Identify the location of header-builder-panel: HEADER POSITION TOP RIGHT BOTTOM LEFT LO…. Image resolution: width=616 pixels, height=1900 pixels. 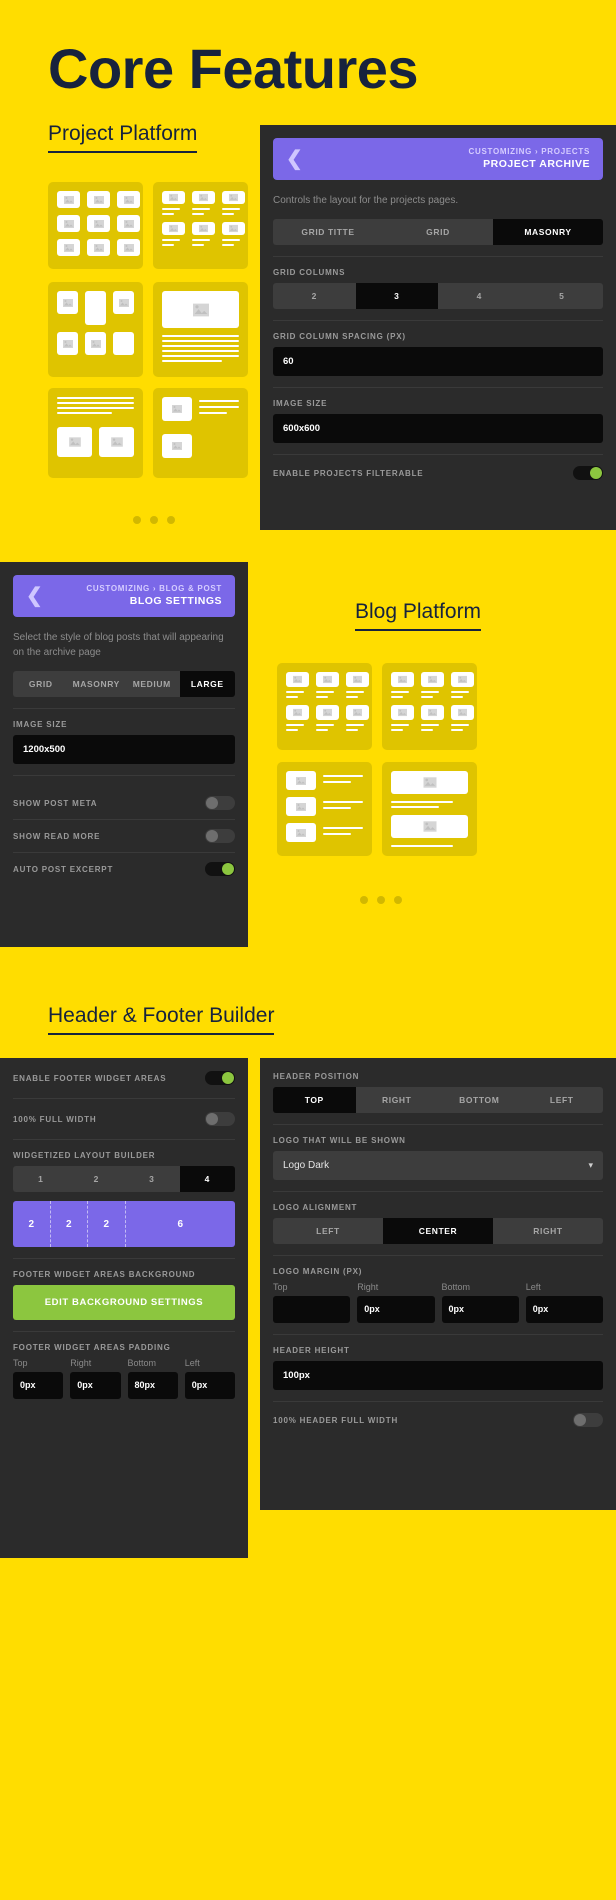
(438, 1284).